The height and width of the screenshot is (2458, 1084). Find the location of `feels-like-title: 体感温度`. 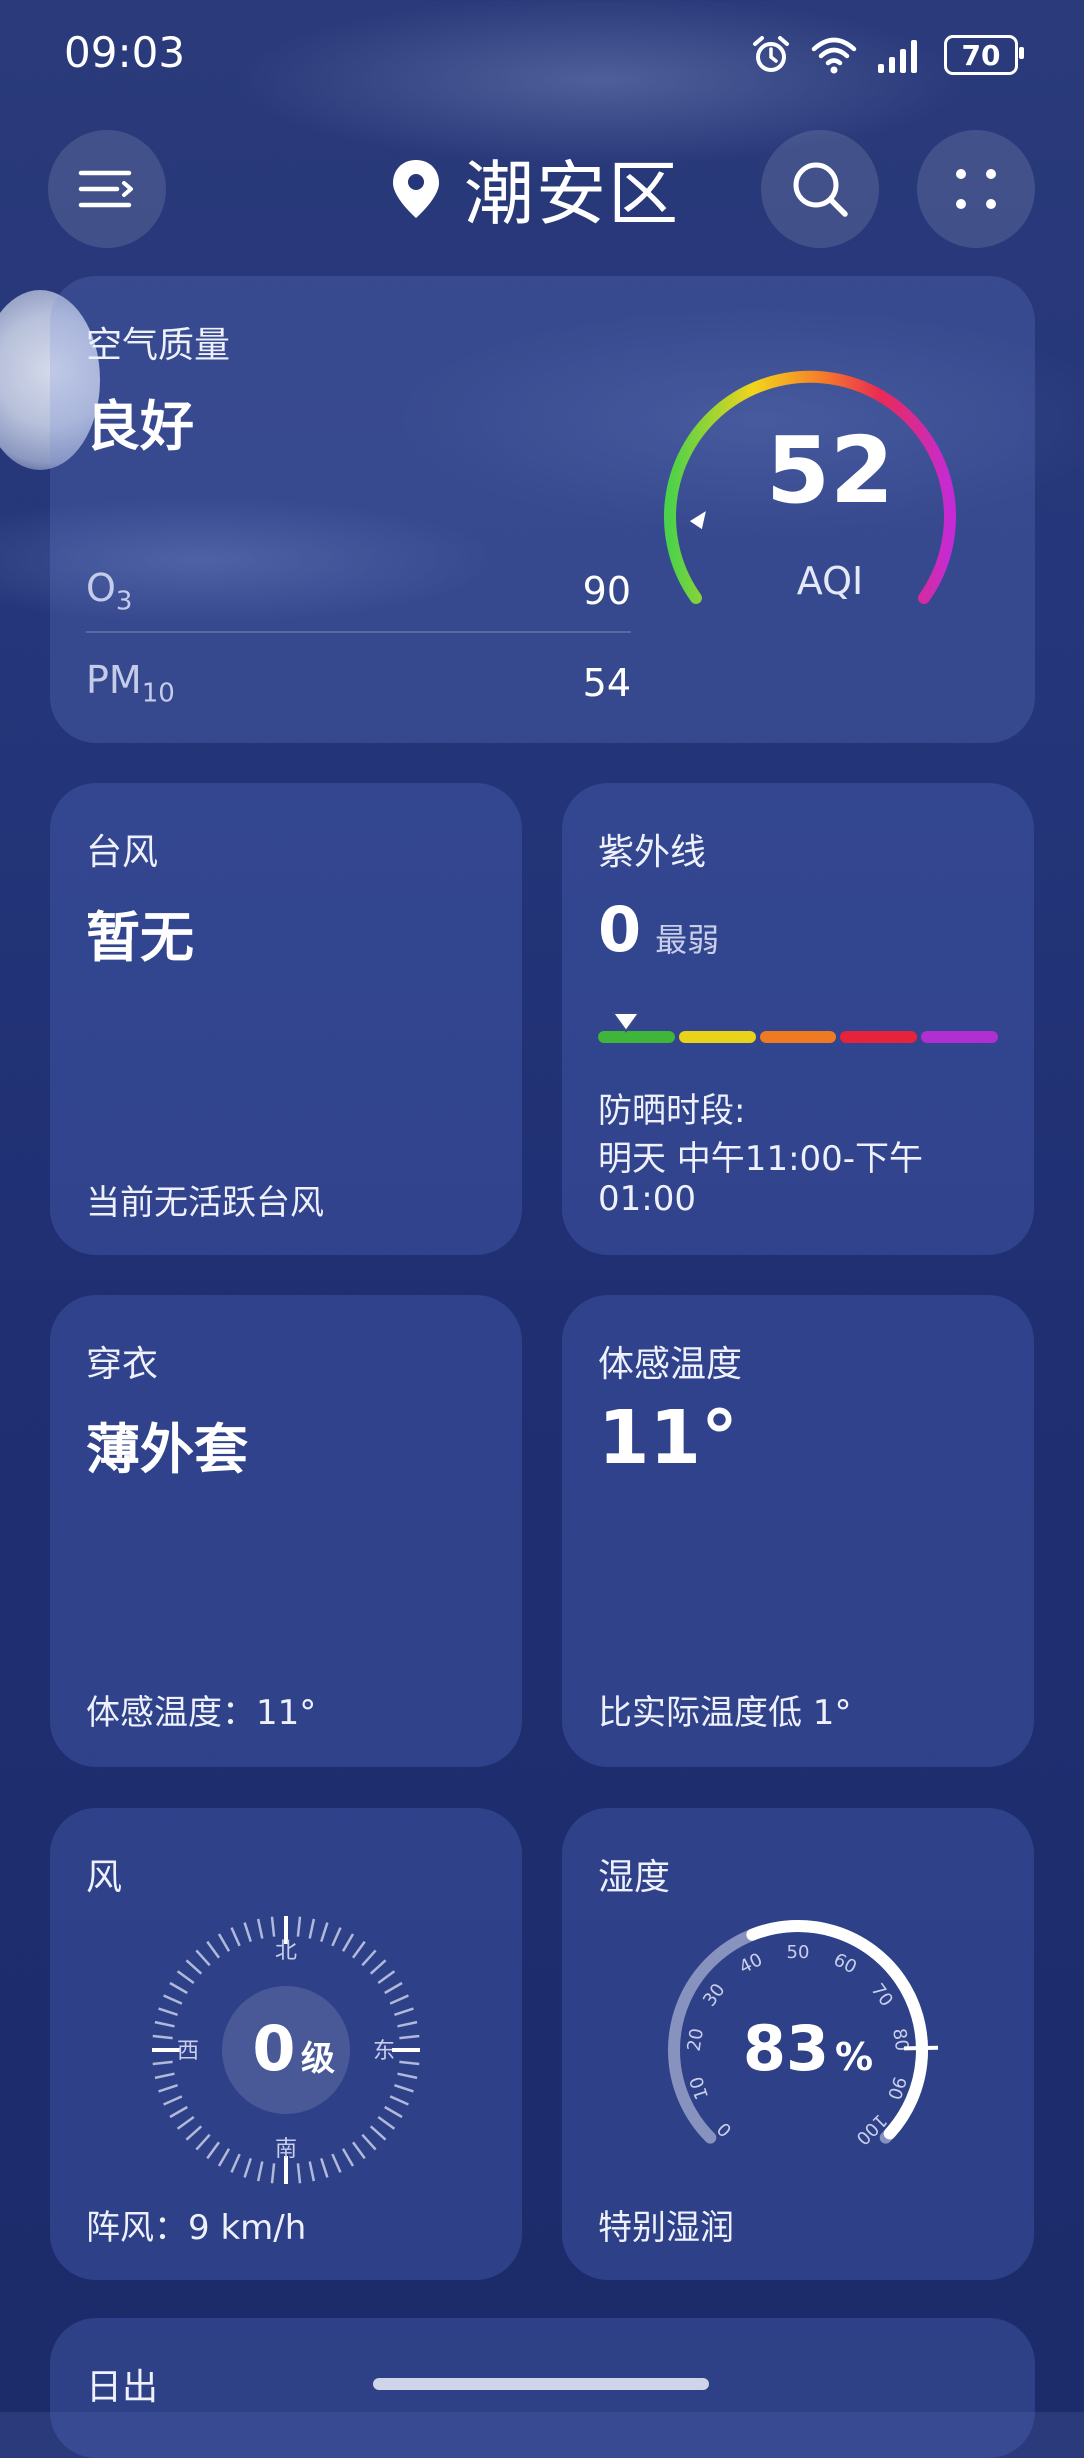

feels-like-title: 体感温度 is located at coordinates (670, 1364).